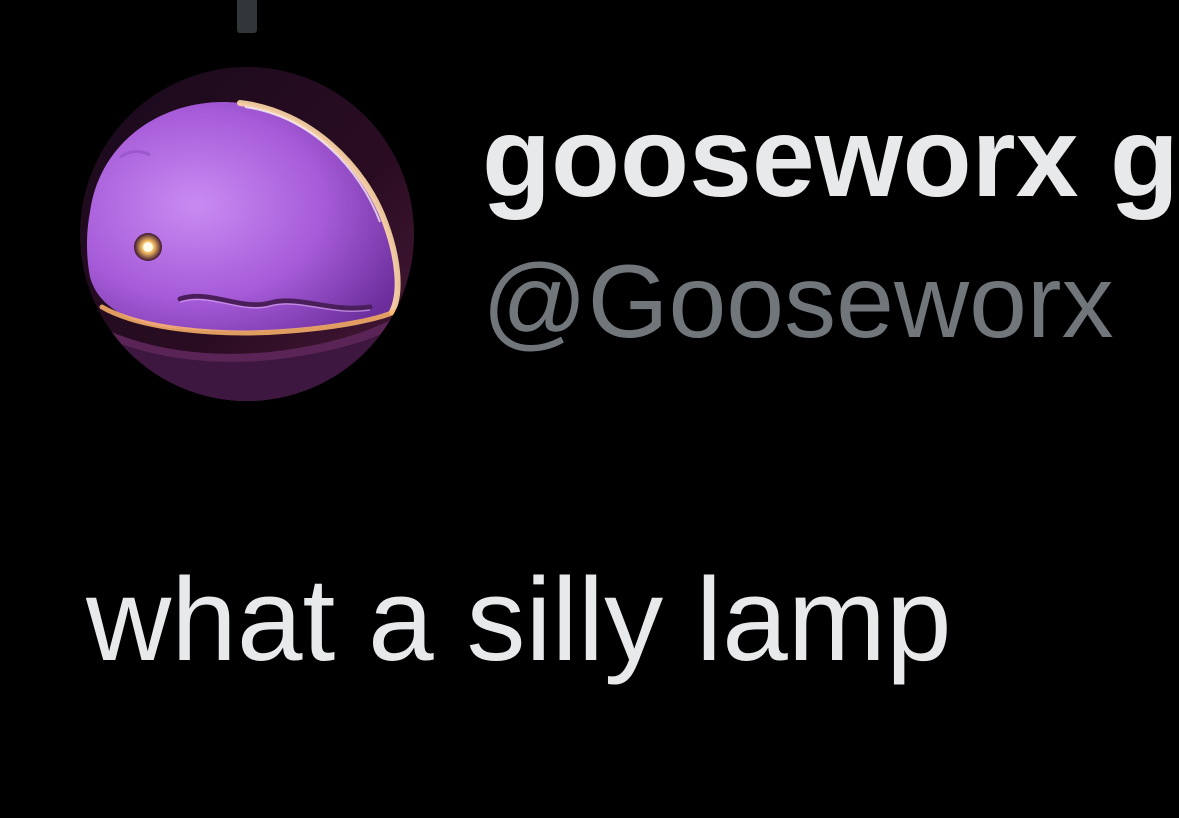  I want to click on thread-connector-line, so click(247, 16).